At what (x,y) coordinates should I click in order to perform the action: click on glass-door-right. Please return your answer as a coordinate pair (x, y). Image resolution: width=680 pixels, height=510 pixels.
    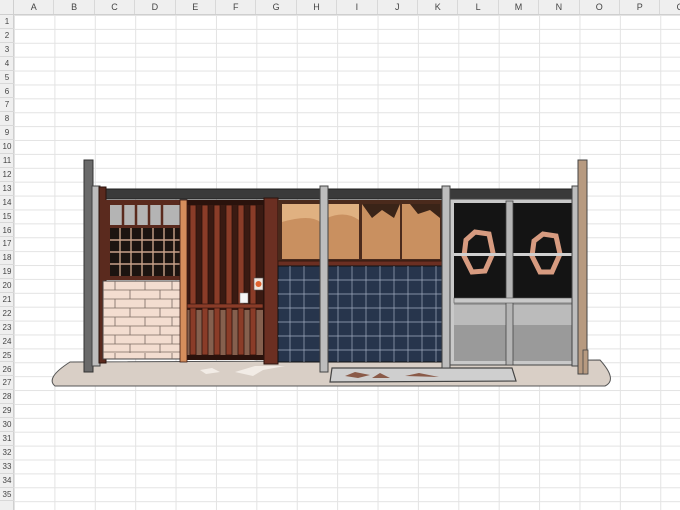
    Looking at the image, I should click on (542, 282).